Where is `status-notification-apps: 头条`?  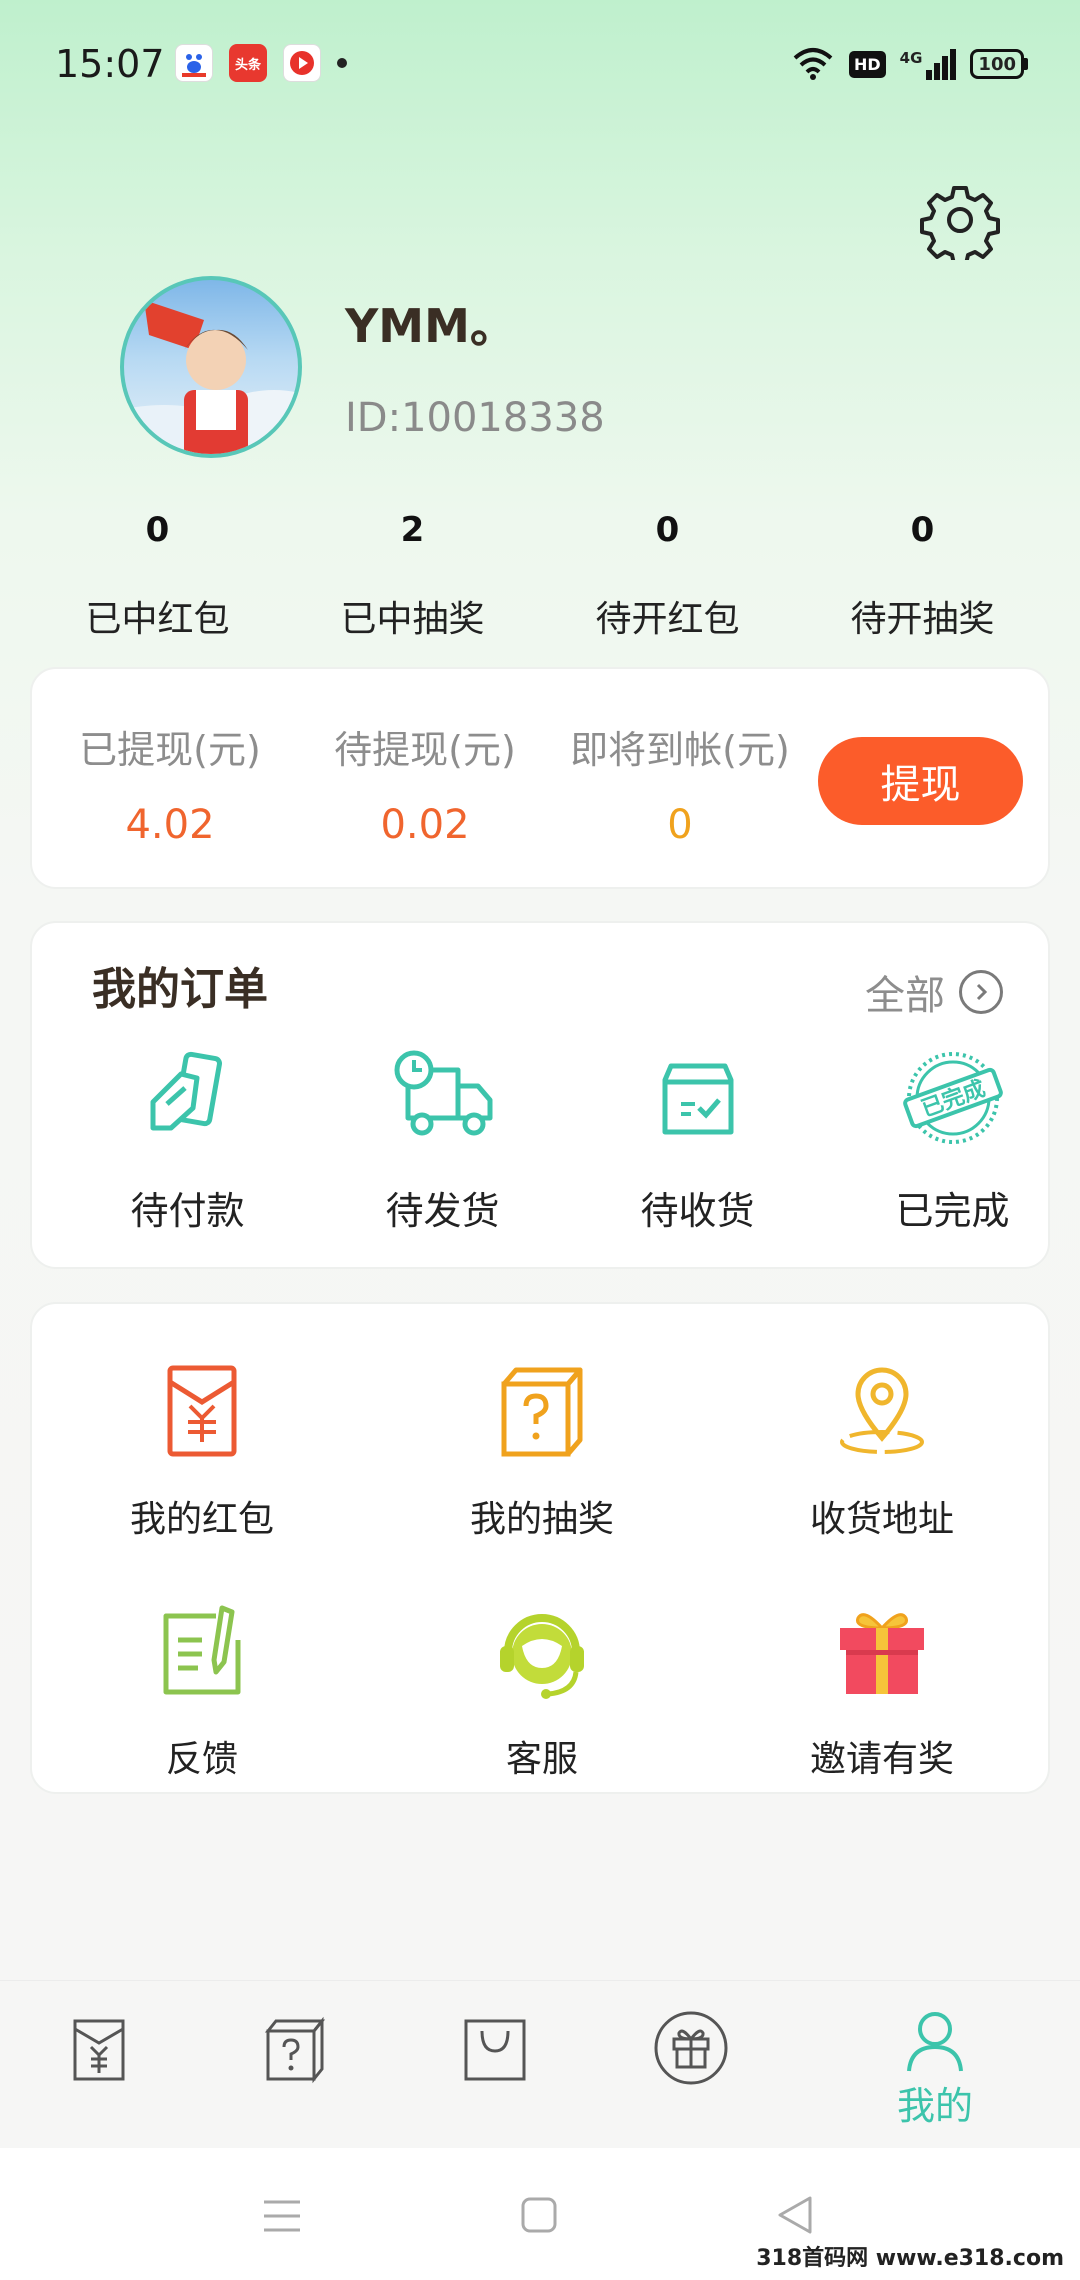
status-notification-apps: 头条 is located at coordinates (261, 63).